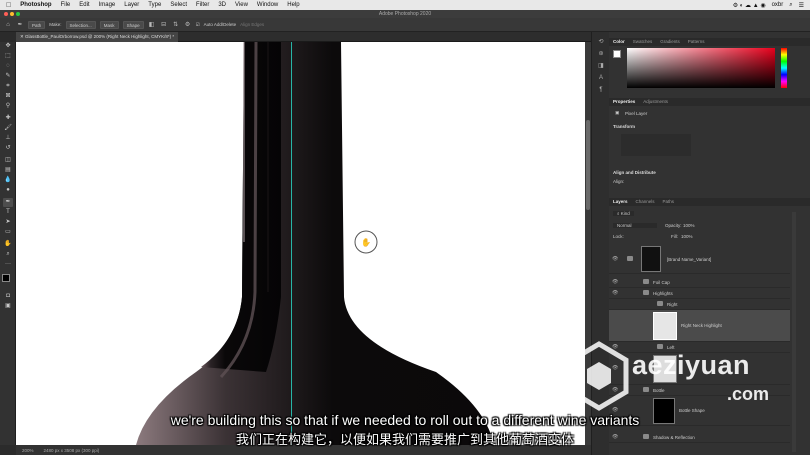  I want to click on layer-row-brand: 👁 [Brand Name_Variant], so click(699, 259).